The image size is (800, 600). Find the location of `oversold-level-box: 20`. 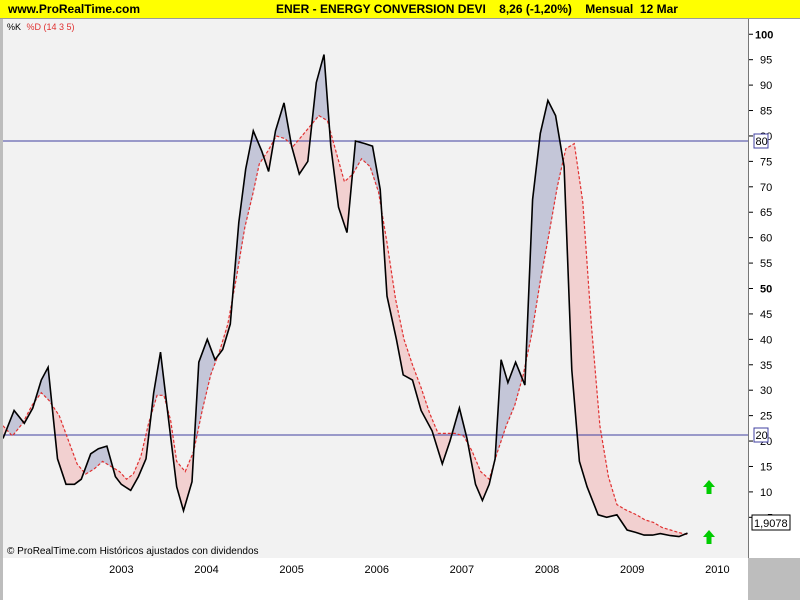

oversold-level-box: 20 is located at coordinates (761, 435).